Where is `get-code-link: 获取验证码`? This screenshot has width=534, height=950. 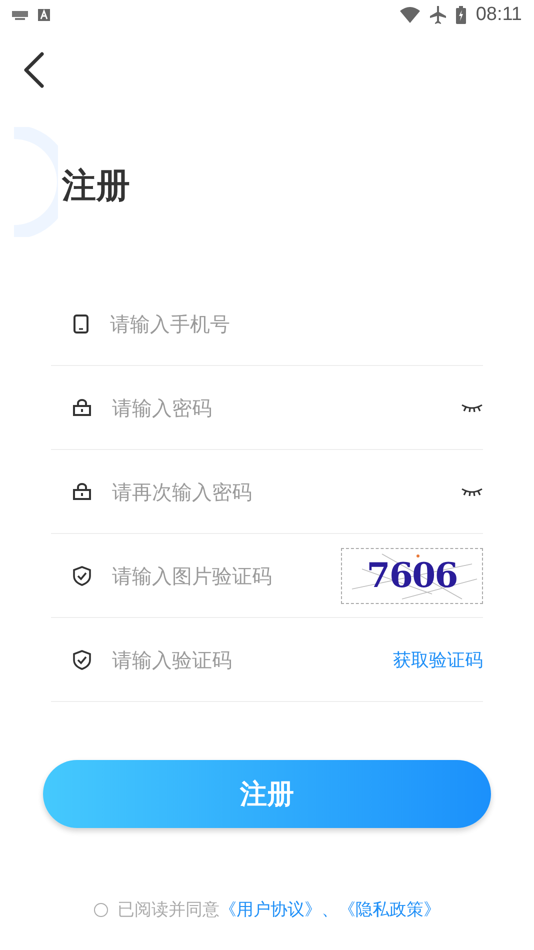
get-code-link: 获取验证码 is located at coordinates (438, 660).